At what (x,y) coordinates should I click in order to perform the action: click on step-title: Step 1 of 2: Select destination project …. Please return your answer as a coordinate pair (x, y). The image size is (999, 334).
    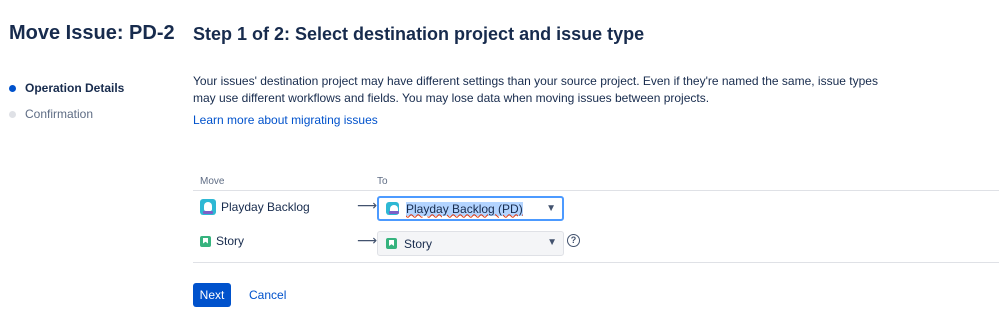
    Looking at the image, I should click on (419, 34).